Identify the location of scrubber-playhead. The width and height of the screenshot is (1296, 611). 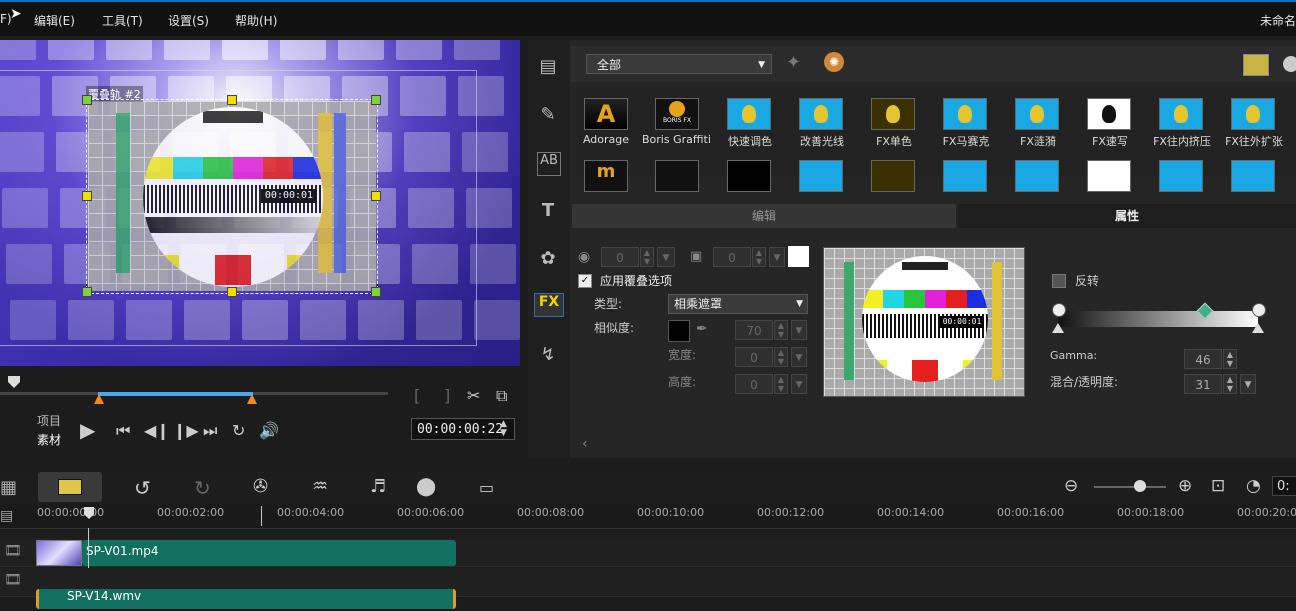
(14, 382).